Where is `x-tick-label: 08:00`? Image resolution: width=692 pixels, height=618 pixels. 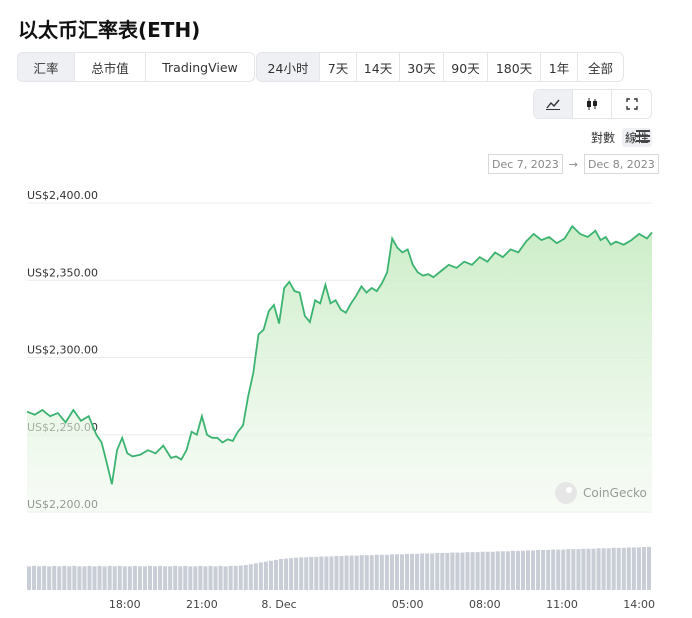
x-tick-label: 08:00 is located at coordinates (485, 604).